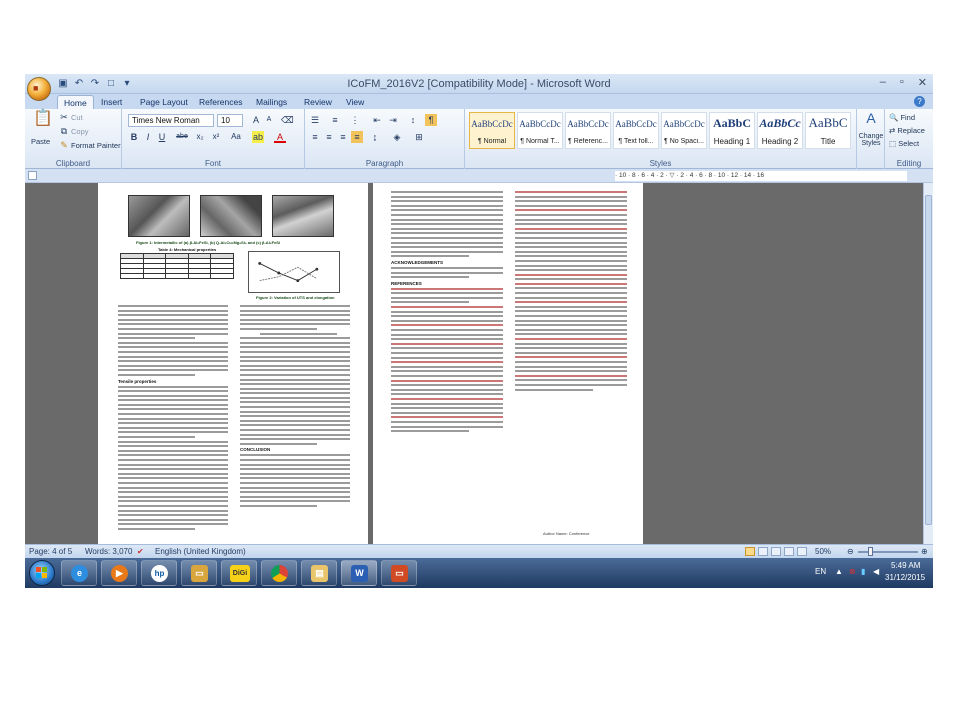 This screenshot has height=720, width=960. I want to click on tray-volume-icon: ◀, so click(876, 571).